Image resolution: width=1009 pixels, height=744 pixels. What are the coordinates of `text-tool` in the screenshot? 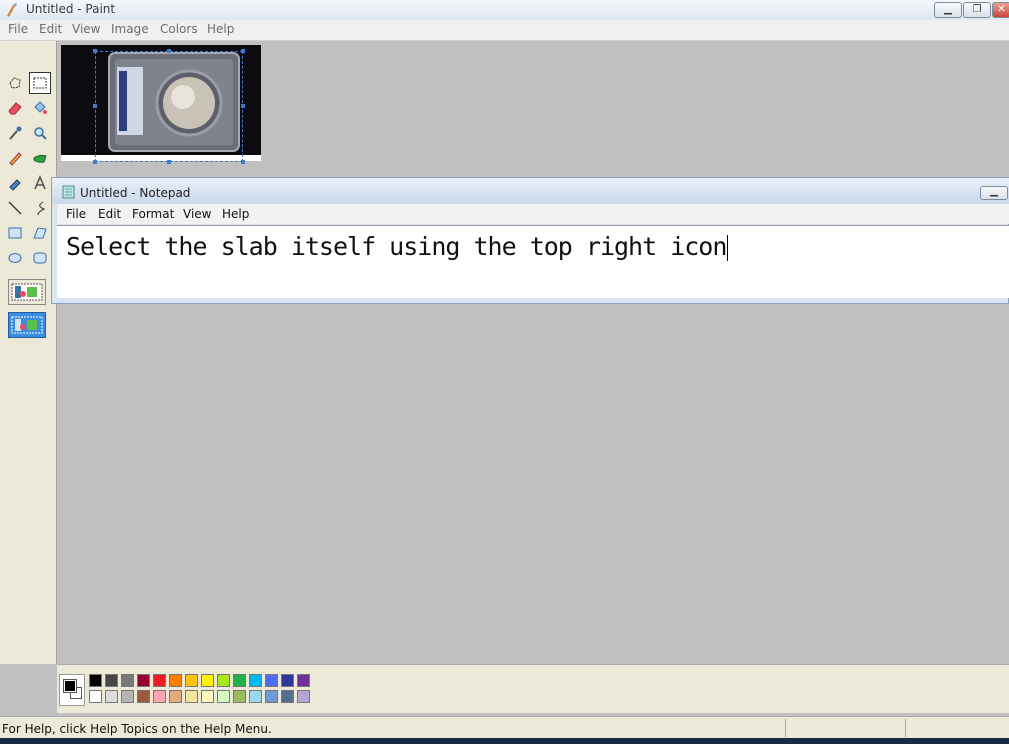 It's located at (40, 183).